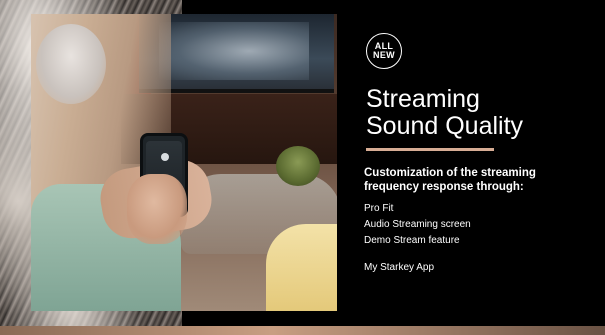 This screenshot has height=335, width=605. Describe the element at coordinates (71, 64) in the screenshot. I see `photo-person-hair` at that location.